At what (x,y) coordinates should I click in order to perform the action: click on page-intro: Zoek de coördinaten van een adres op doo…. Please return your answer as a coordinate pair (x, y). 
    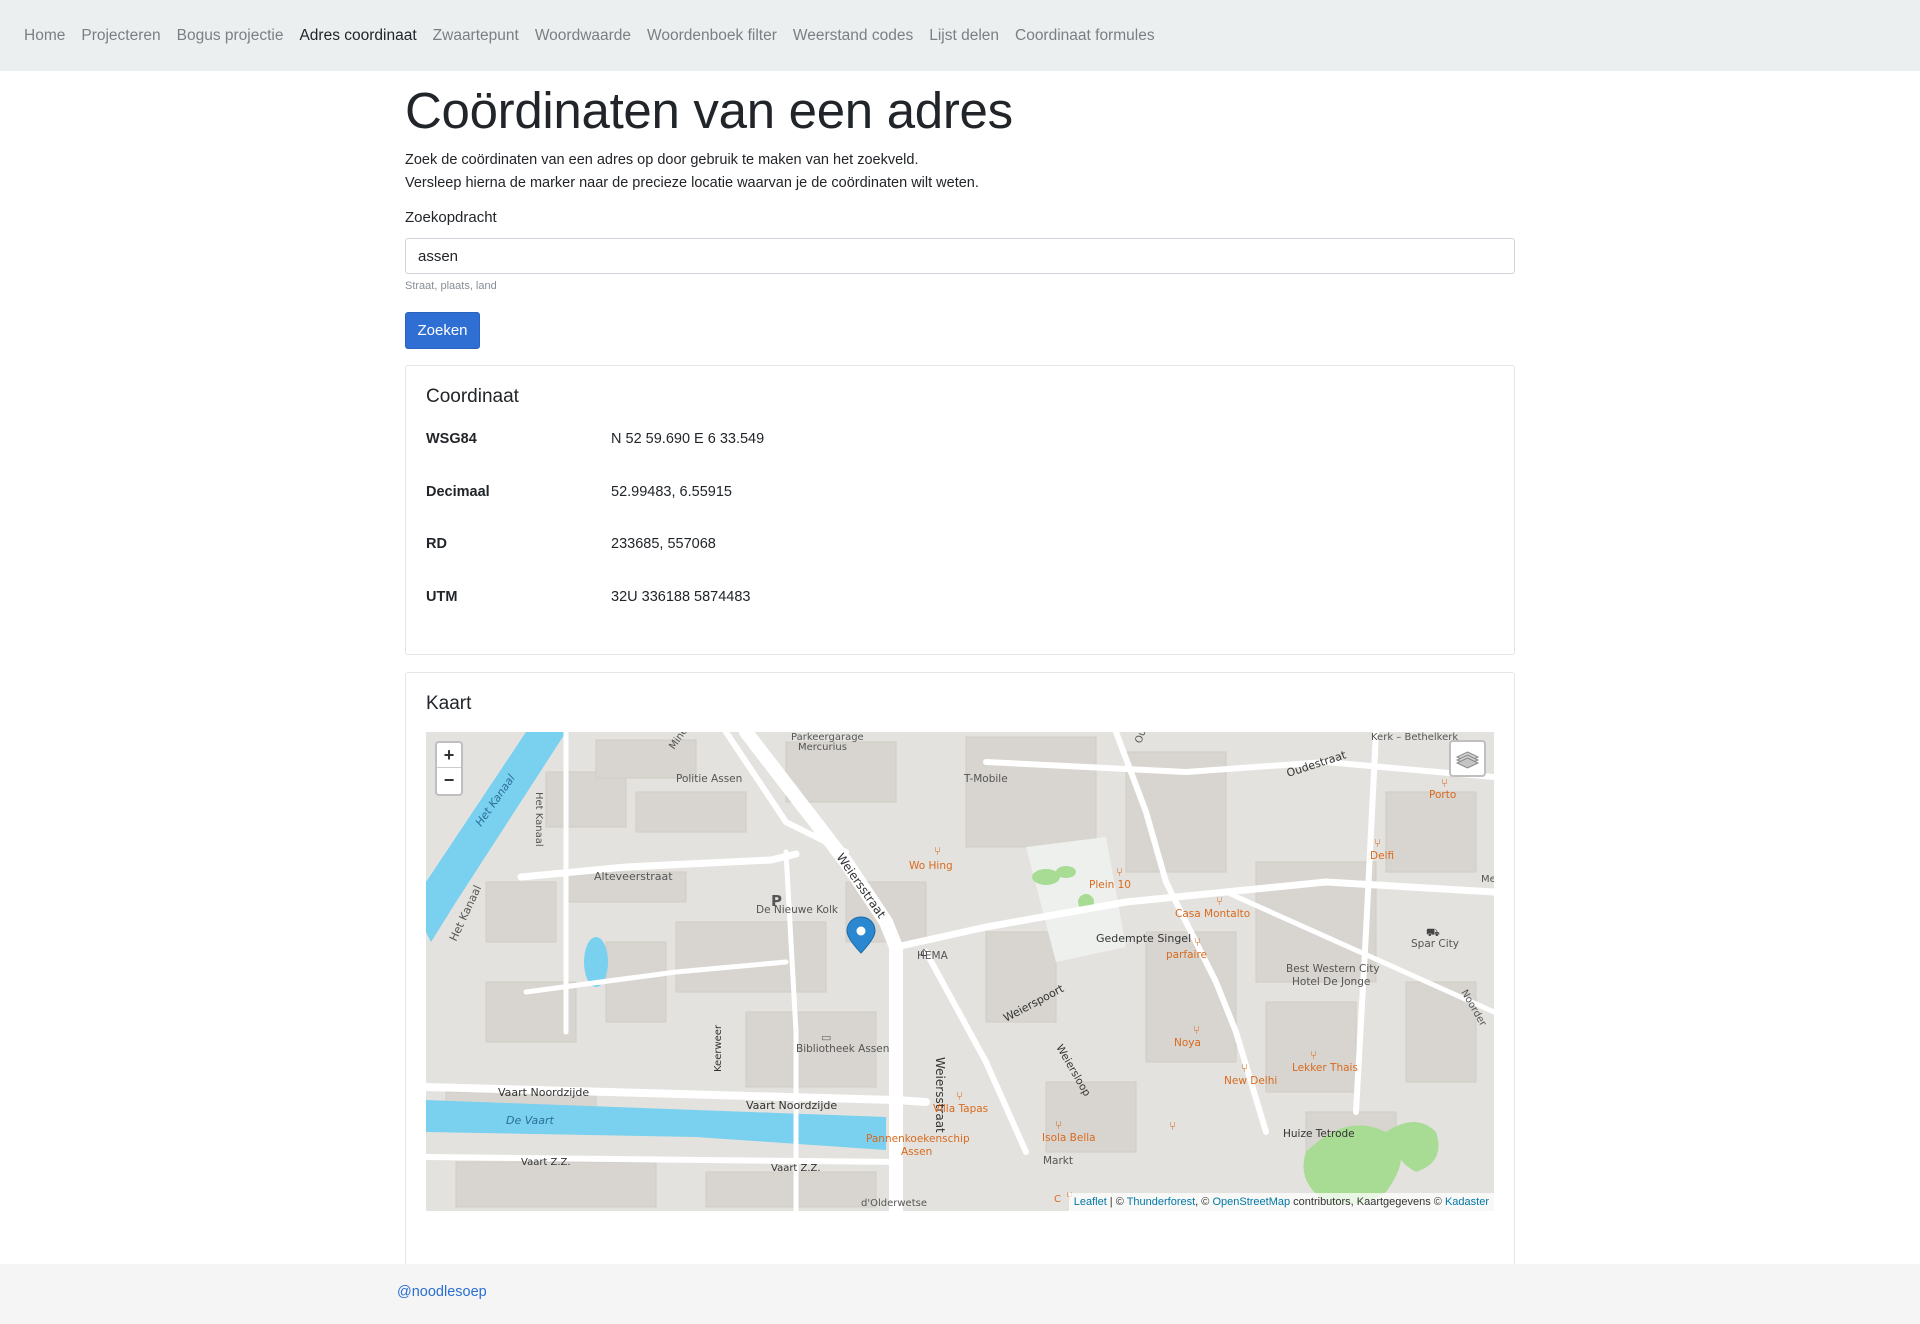
    Looking at the image, I should click on (692, 172).